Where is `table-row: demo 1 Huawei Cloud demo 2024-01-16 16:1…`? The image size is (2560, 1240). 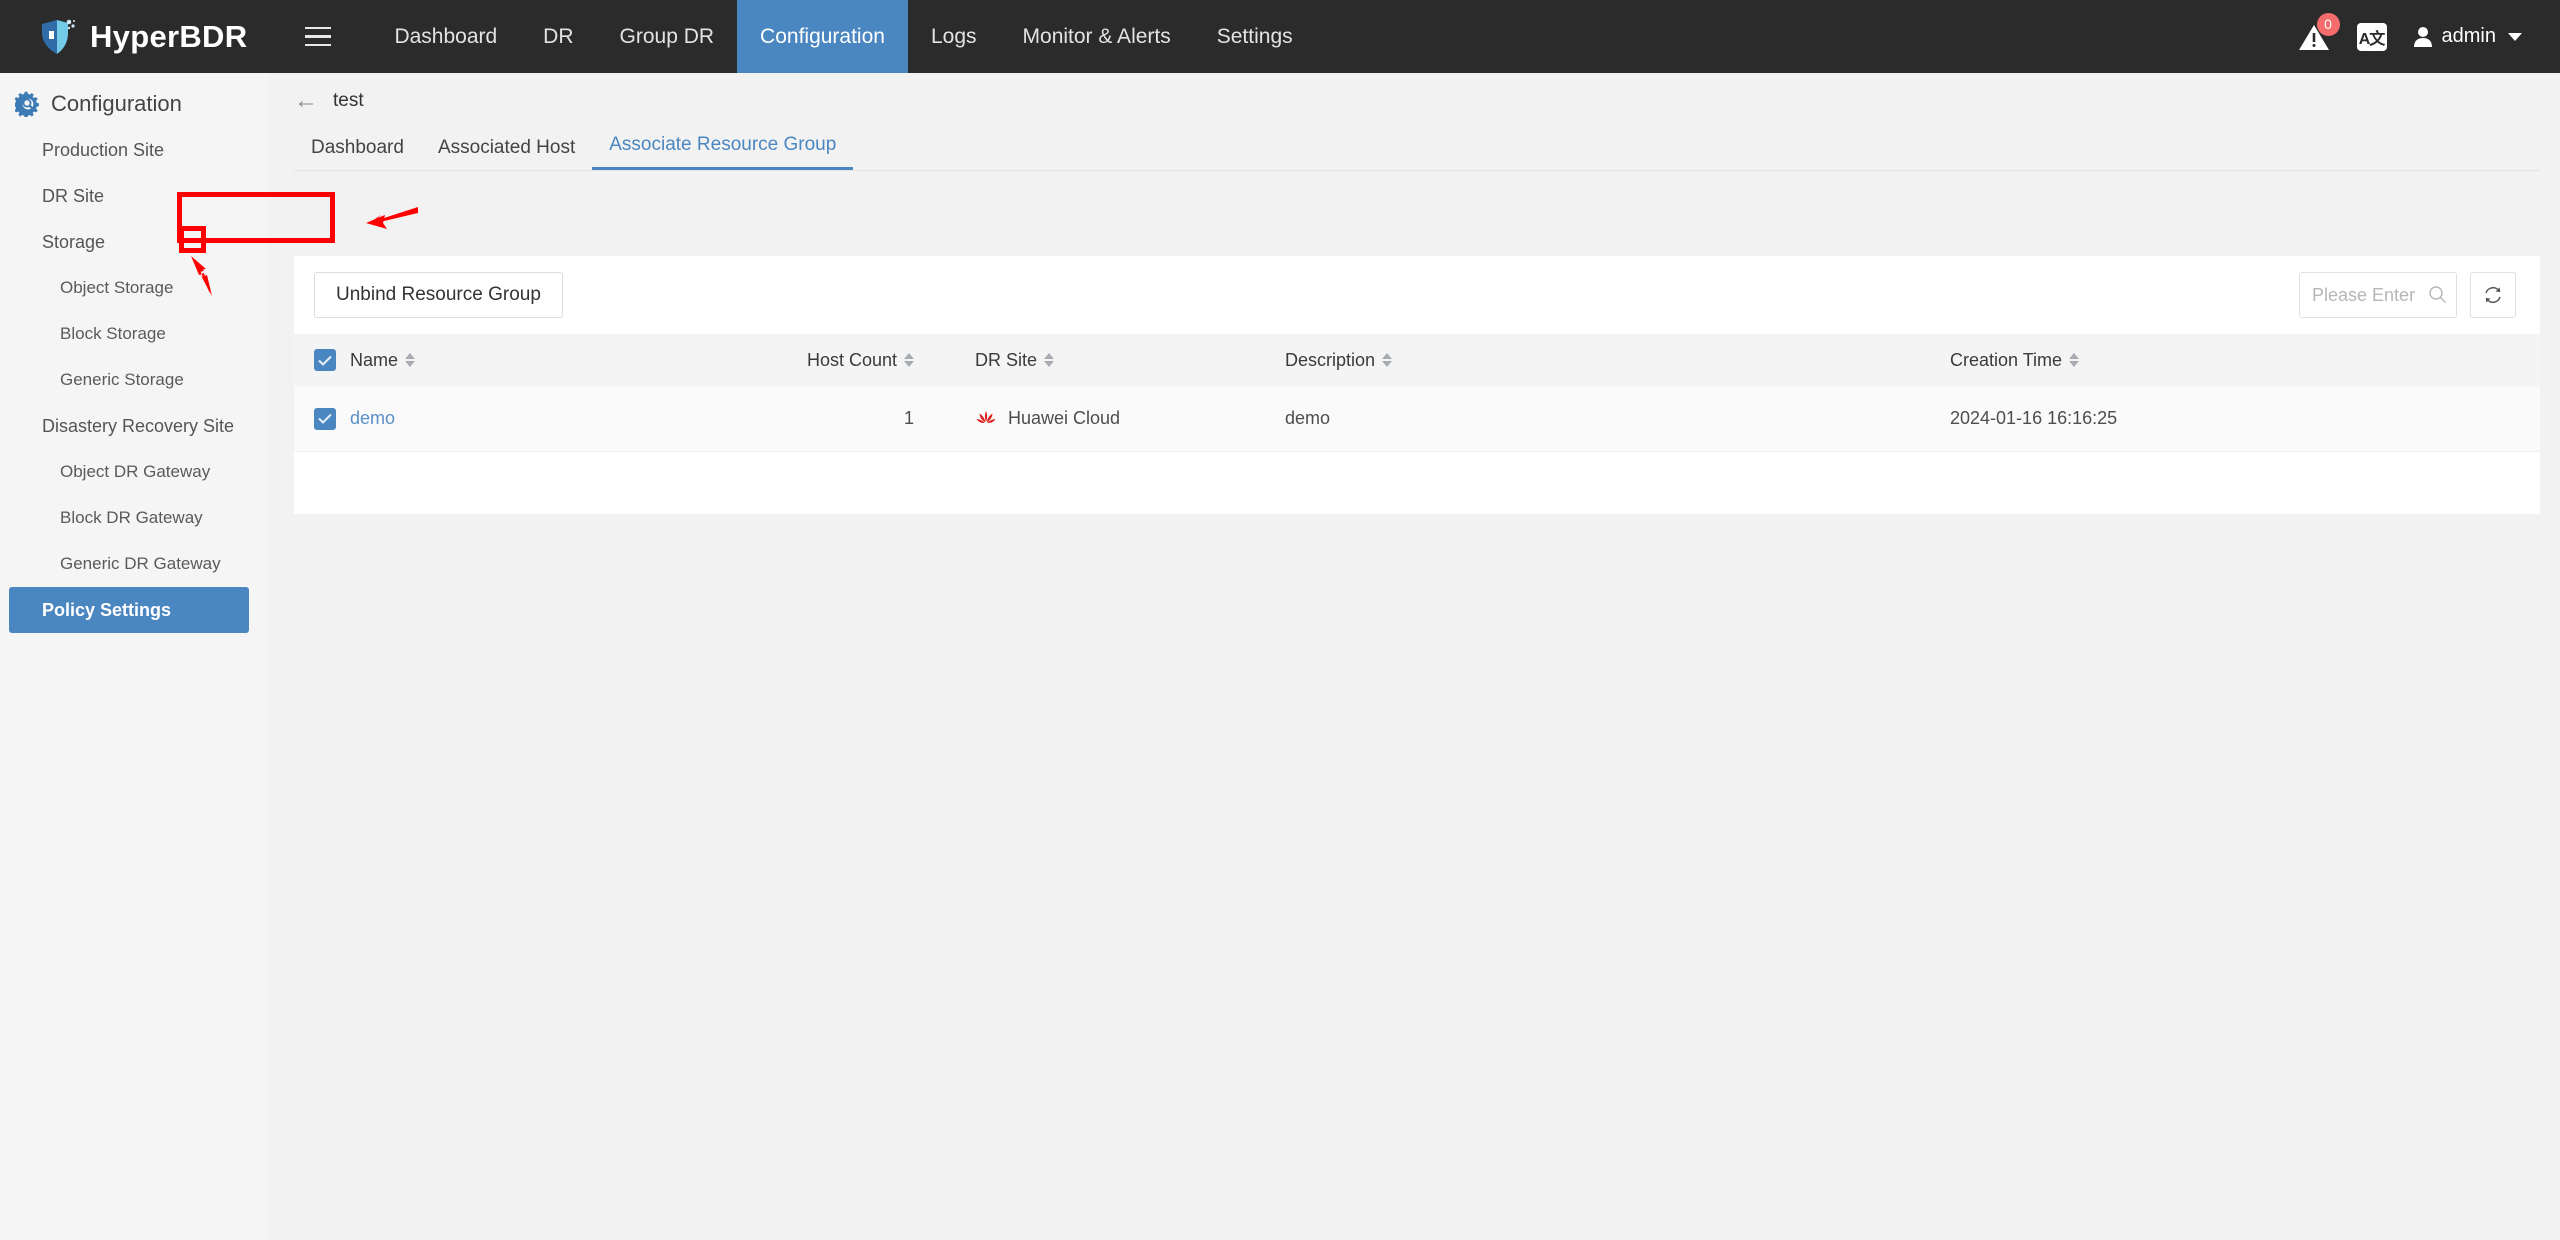
table-row: demo 1 Huawei Cloud demo 2024-01-16 16:1… is located at coordinates (1417, 419).